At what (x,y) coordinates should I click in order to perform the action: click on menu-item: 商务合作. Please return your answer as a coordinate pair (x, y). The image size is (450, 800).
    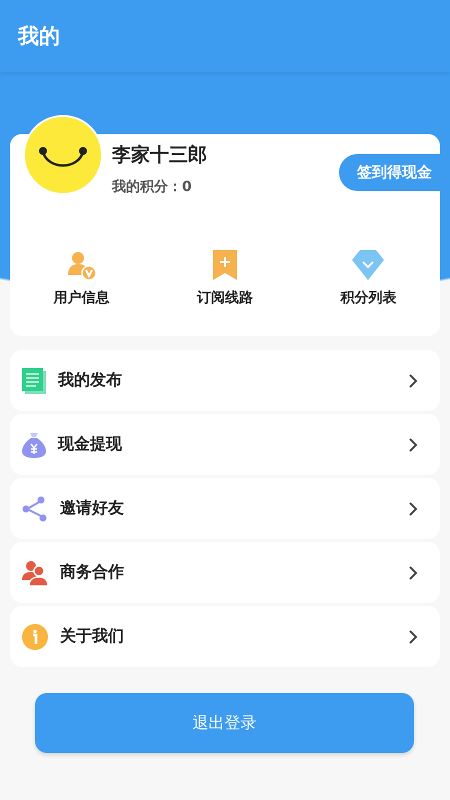
    Looking at the image, I should click on (225, 572).